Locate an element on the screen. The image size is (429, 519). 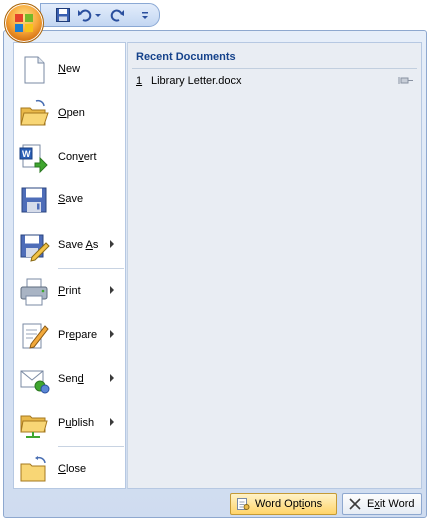
menu-item-label: Print is located at coordinates (69, 291).